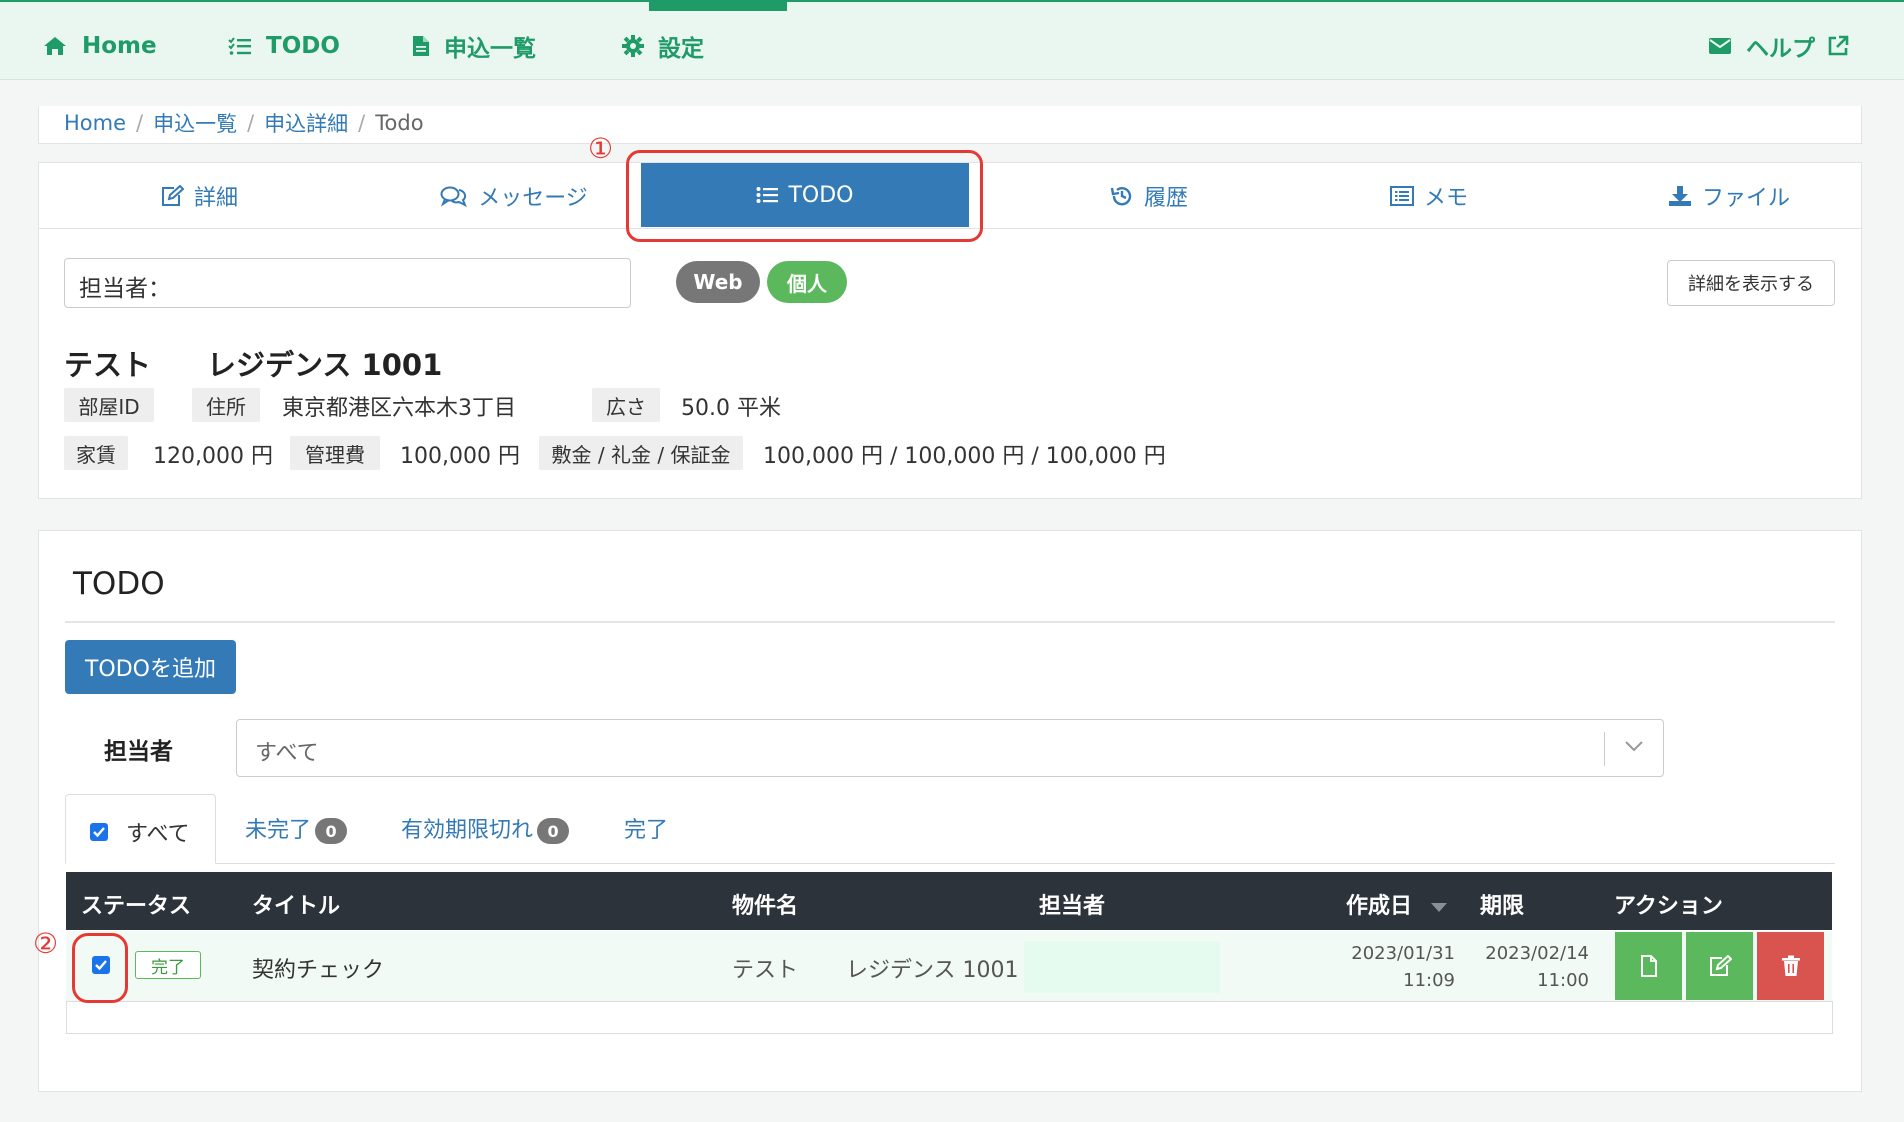  I want to click on row-property-name: テスト, so click(765, 970).